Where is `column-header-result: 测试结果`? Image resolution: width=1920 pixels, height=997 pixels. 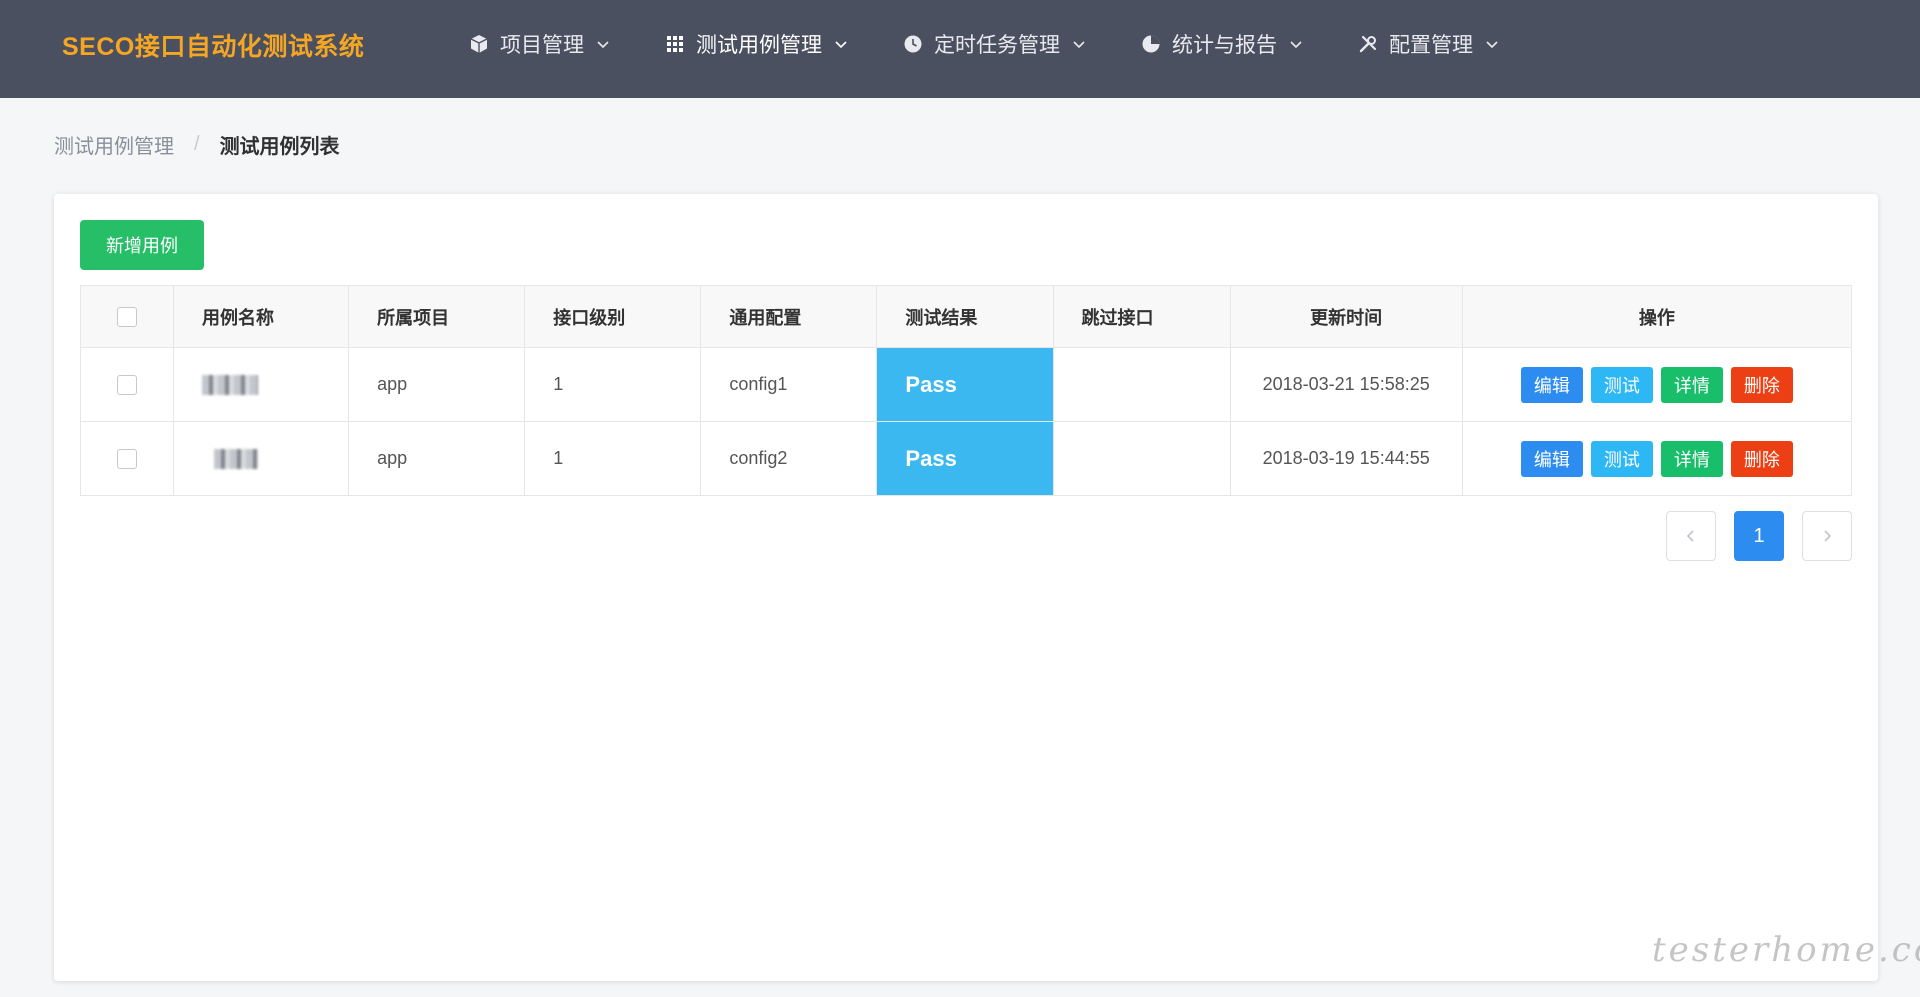 column-header-result: 测试结果 is located at coordinates (965, 316).